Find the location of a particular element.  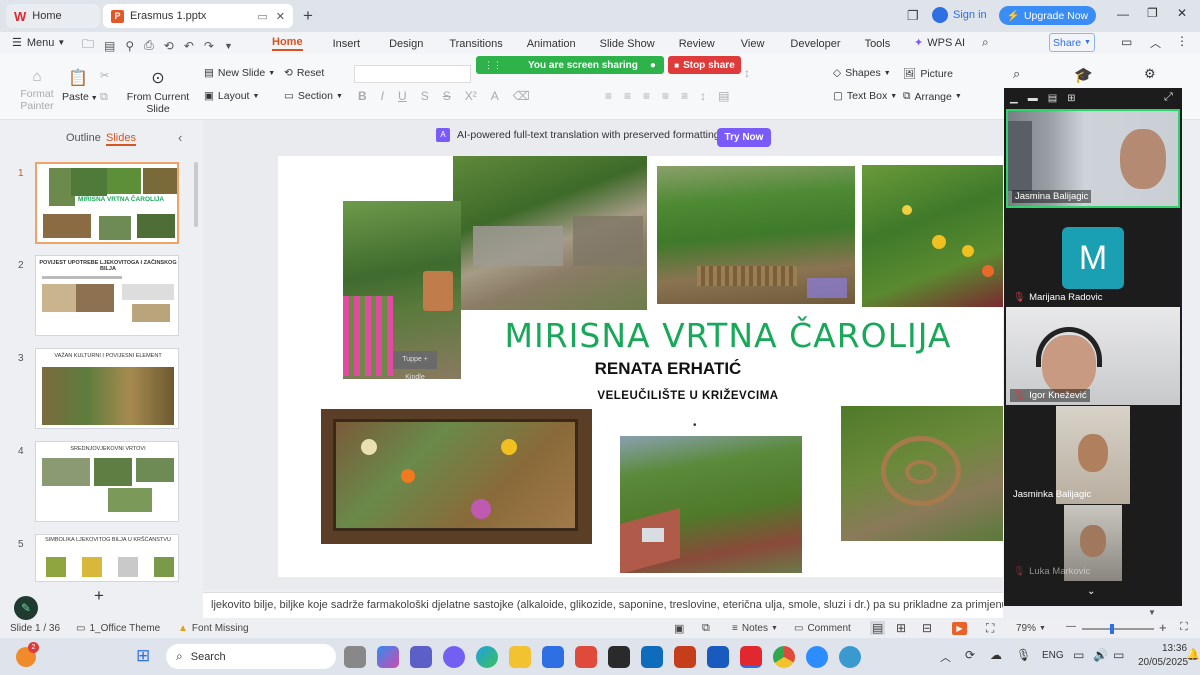

file-tab: P Erasmus 1.pptx ▭ ✕ is located at coordinates (198, 16).